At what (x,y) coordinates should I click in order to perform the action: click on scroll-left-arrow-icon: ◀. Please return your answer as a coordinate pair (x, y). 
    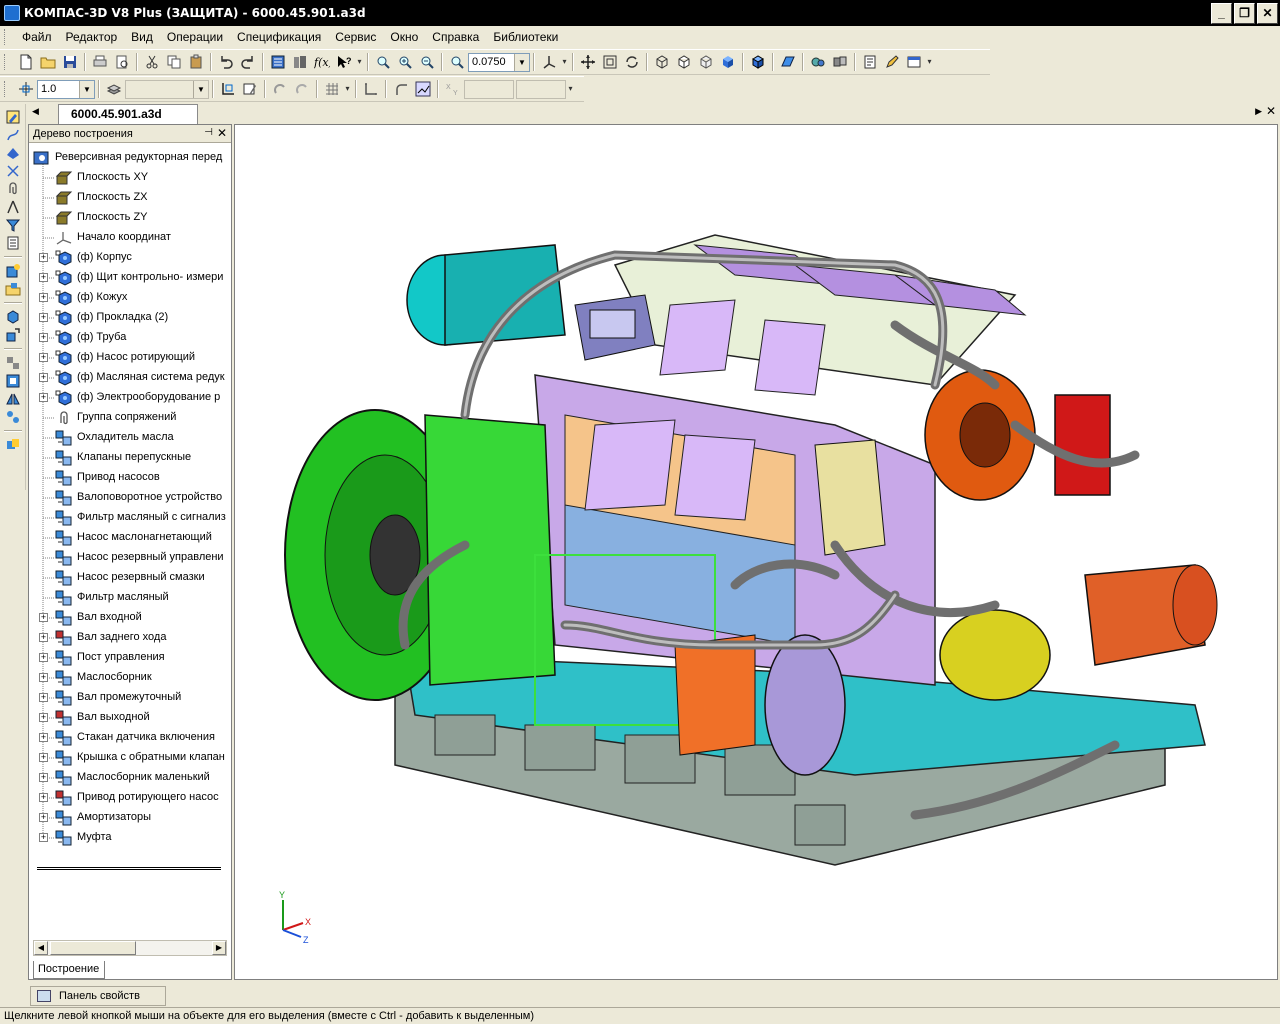
    Looking at the image, I should click on (41, 948).